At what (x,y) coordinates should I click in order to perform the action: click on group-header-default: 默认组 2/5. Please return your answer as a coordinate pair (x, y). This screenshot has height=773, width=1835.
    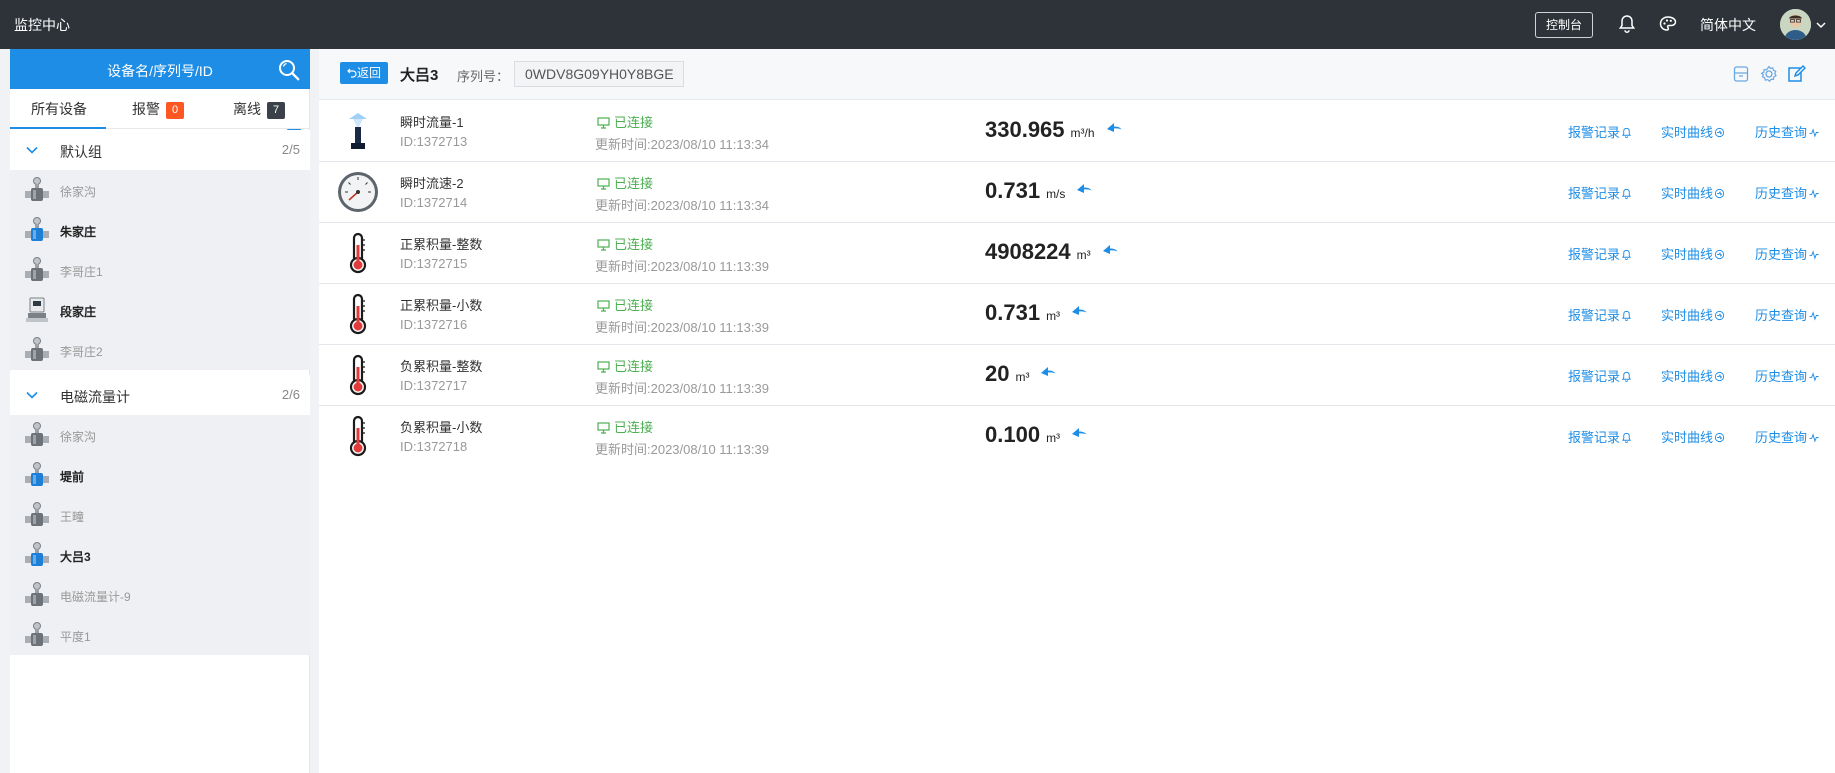
    Looking at the image, I should click on (160, 150).